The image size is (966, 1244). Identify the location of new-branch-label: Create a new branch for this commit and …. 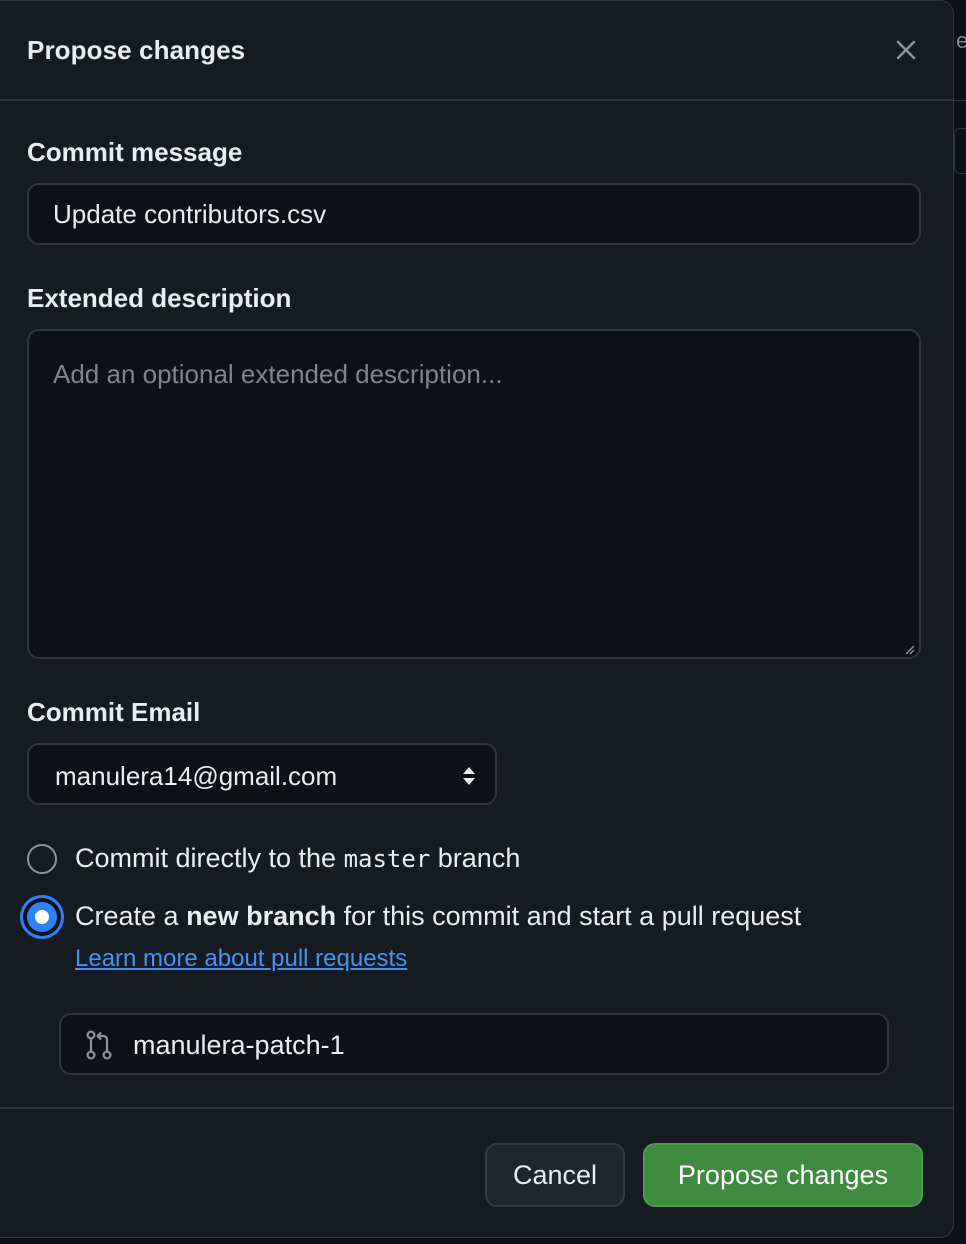
(438, 916).